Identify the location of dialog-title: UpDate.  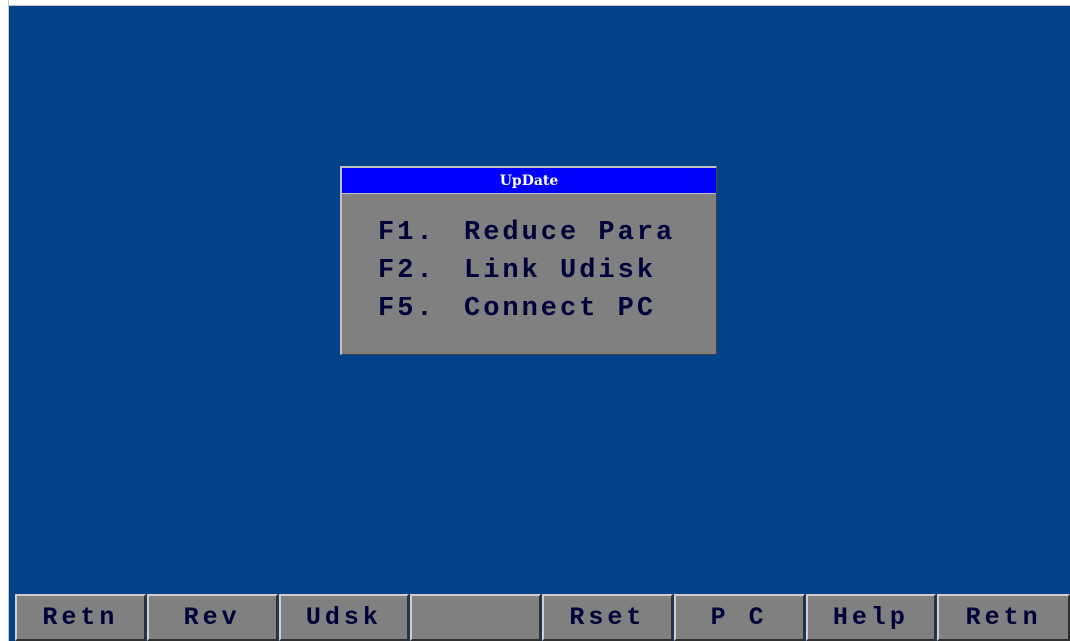
(529, 181).